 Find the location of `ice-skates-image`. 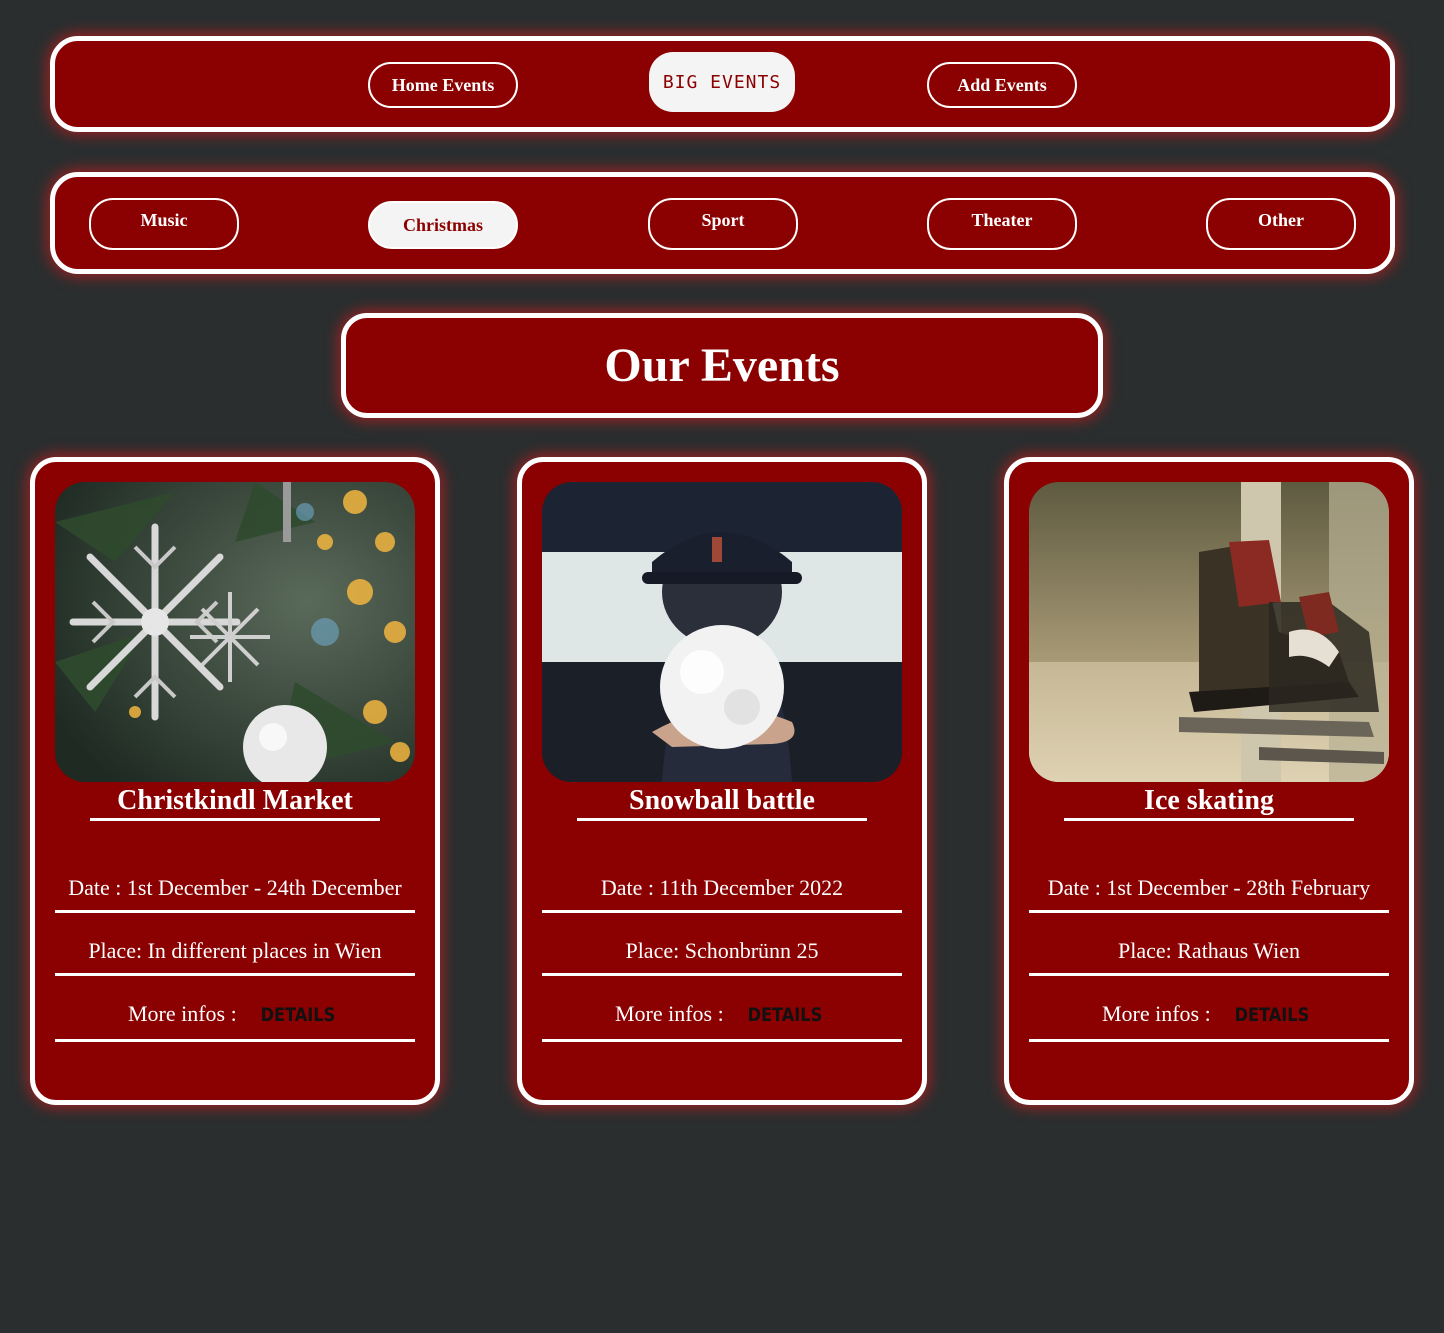

ice-skates-image is located at coordinates (1209, 632).